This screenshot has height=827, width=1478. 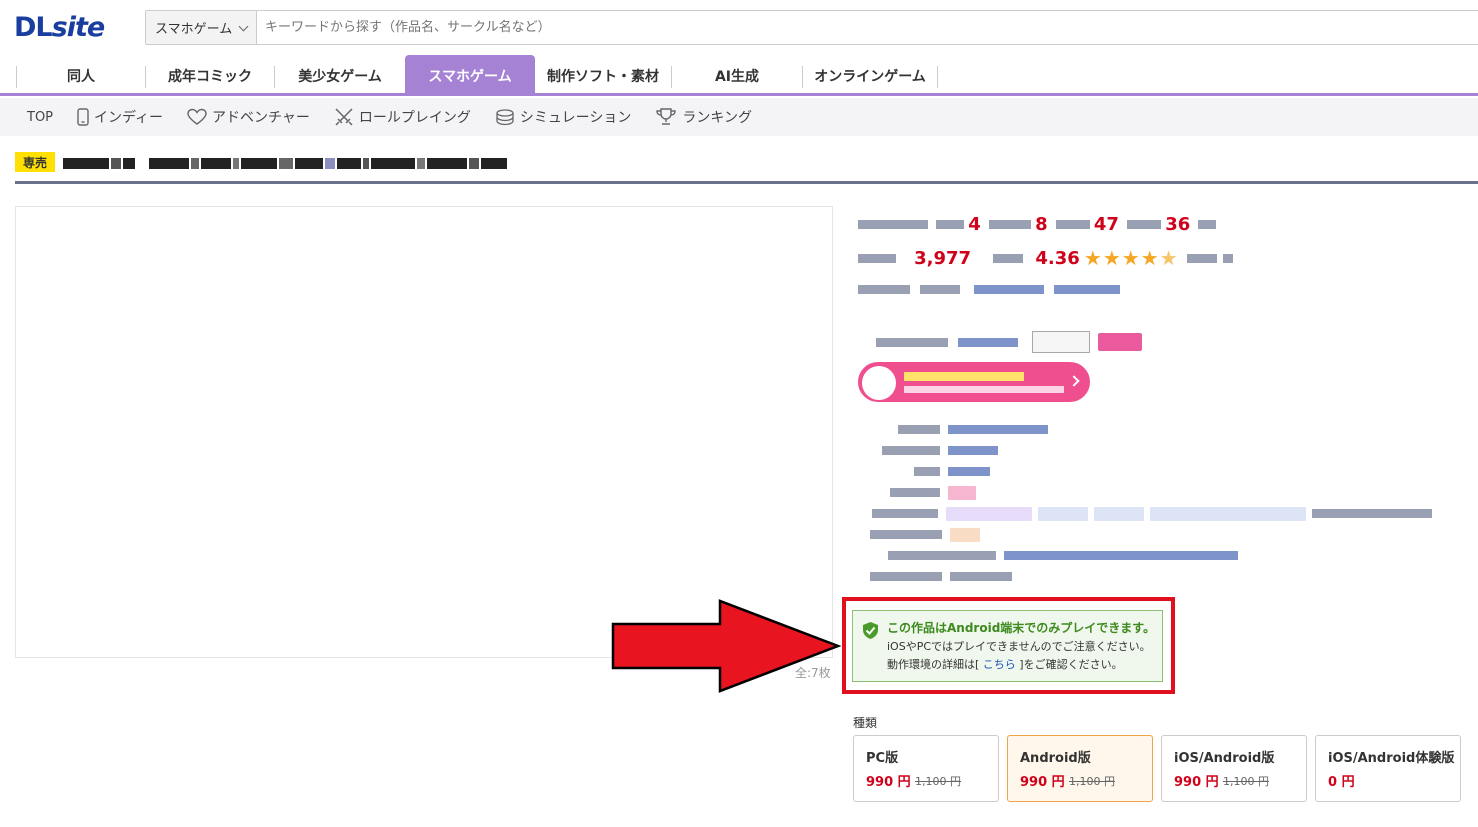 I want to click on header: DLsite スマホゲーム, so click(x=739, y=29).